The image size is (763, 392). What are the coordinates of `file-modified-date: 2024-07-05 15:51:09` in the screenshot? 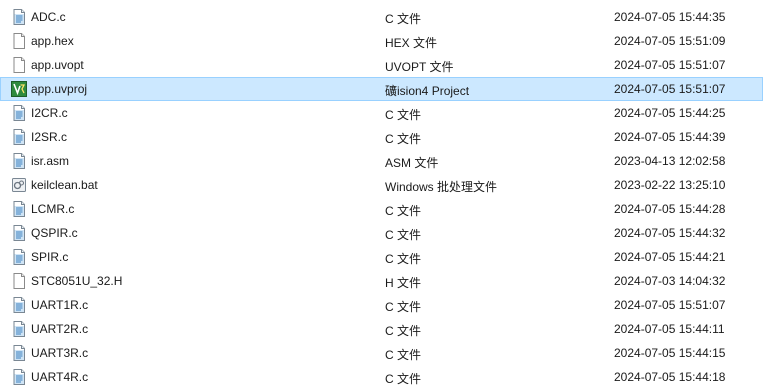 It's located at (670, 41).